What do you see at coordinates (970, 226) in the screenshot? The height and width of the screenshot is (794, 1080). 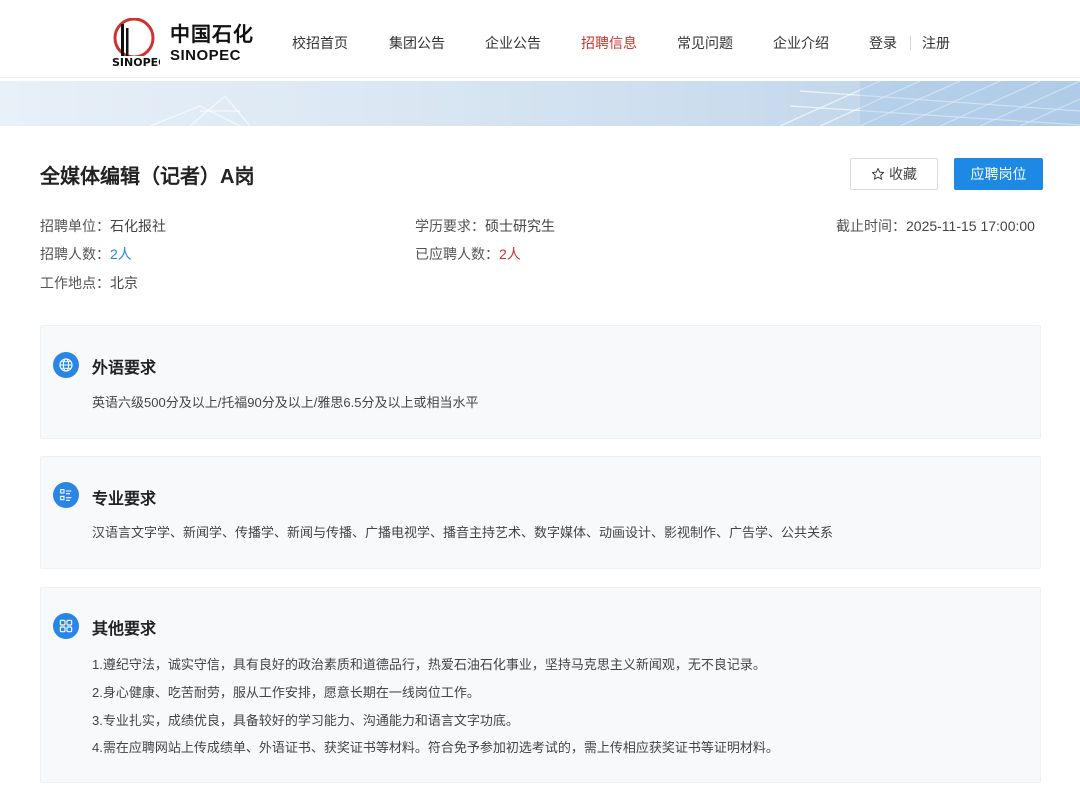 I see `info-deadline-value: 2025-11-15 17:00:00` at bounding box center [970, 226].